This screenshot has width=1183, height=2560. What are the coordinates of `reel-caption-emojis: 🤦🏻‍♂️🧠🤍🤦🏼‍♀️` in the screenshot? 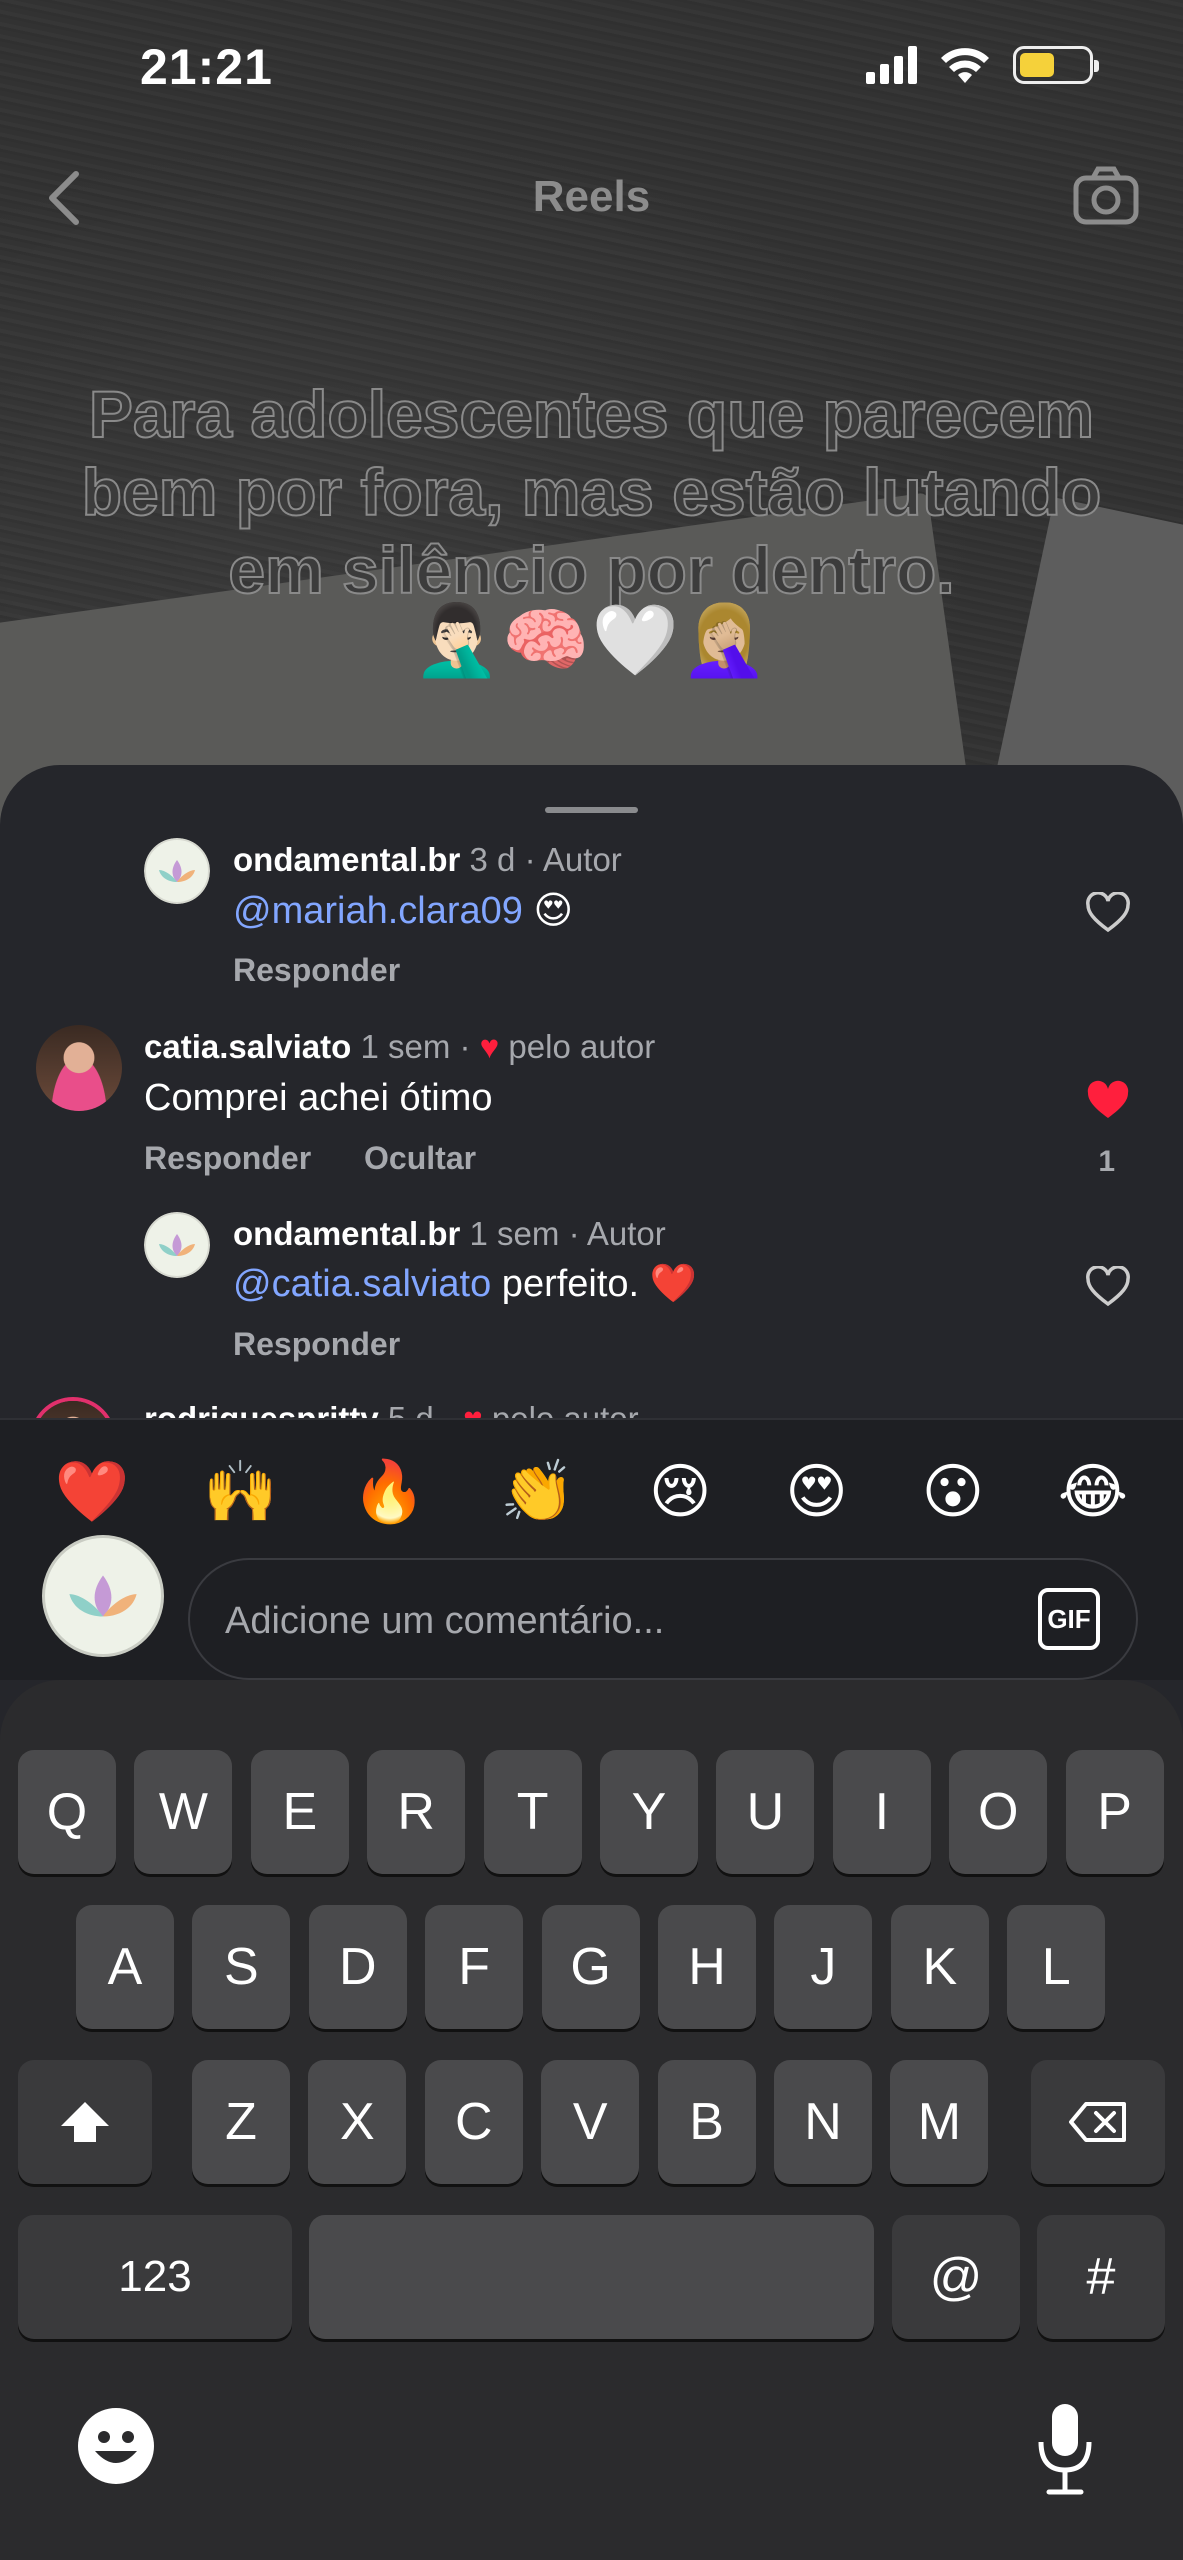 It's located at (591, 640).